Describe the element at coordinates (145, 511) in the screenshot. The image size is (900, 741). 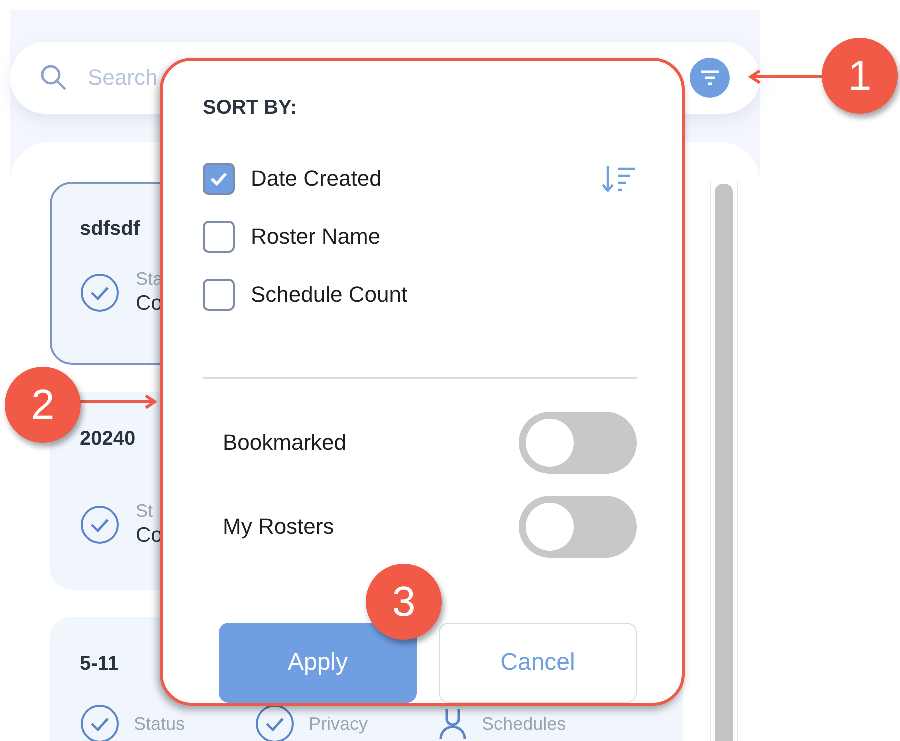
I see `status-label: St` at that location.